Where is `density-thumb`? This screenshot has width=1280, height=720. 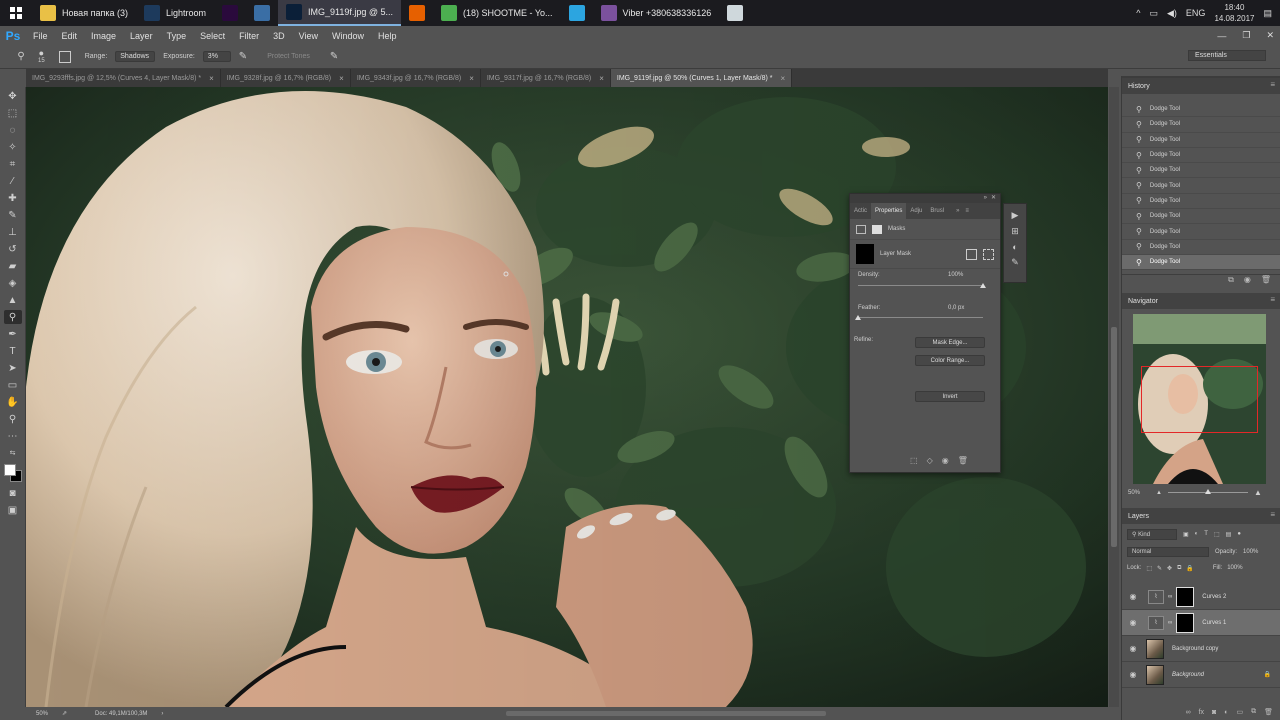 density-thumb is located at coordinates (983, 285).